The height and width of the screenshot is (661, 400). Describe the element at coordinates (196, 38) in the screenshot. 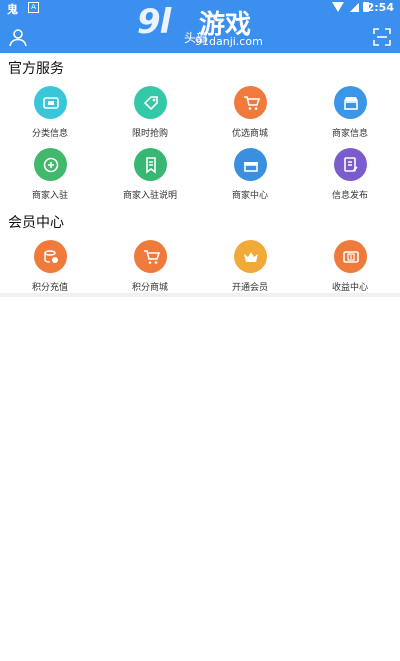

I see `page-title: 头部` at that location.